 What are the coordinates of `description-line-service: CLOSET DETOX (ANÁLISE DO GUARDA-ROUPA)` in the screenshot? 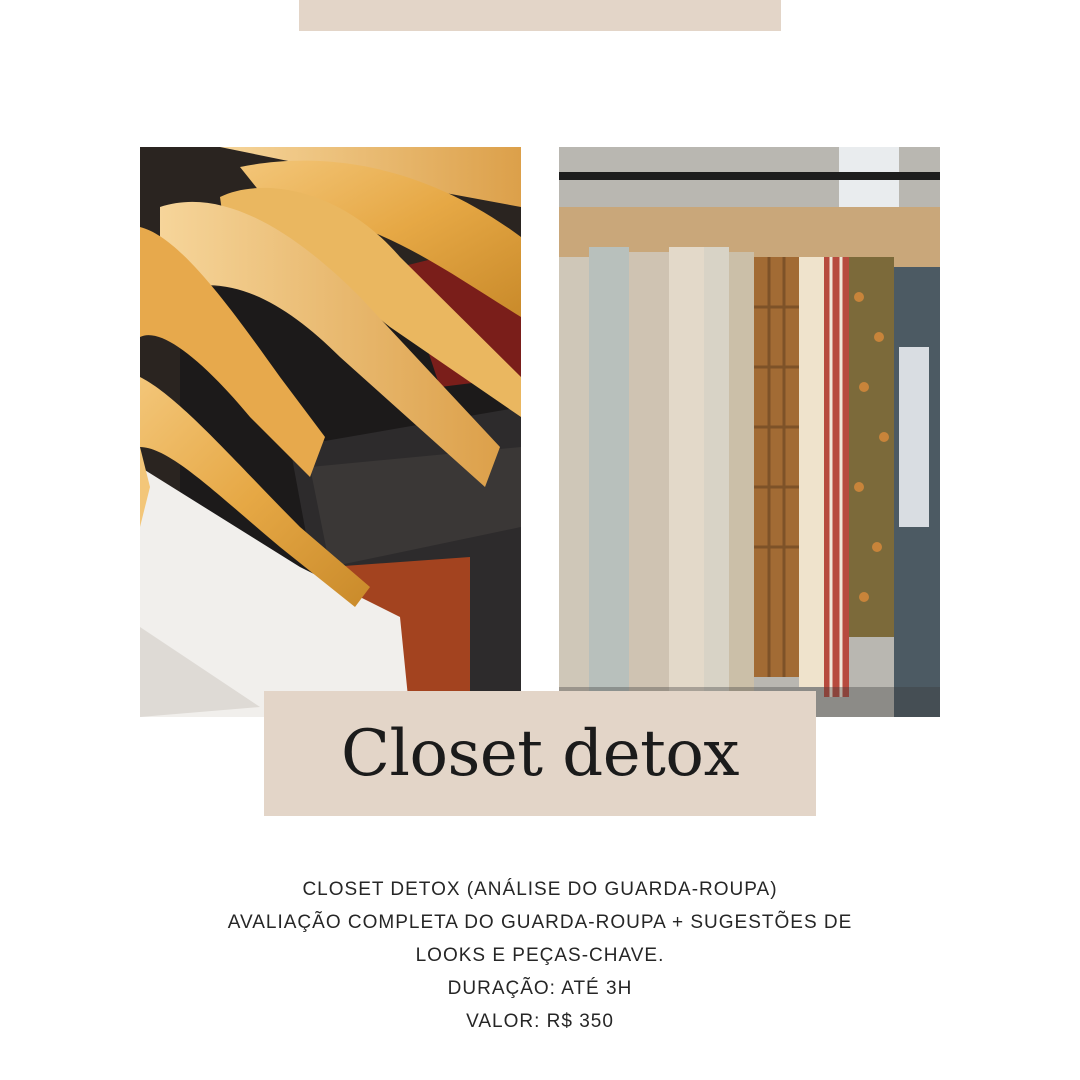 It's located at (540, 889).